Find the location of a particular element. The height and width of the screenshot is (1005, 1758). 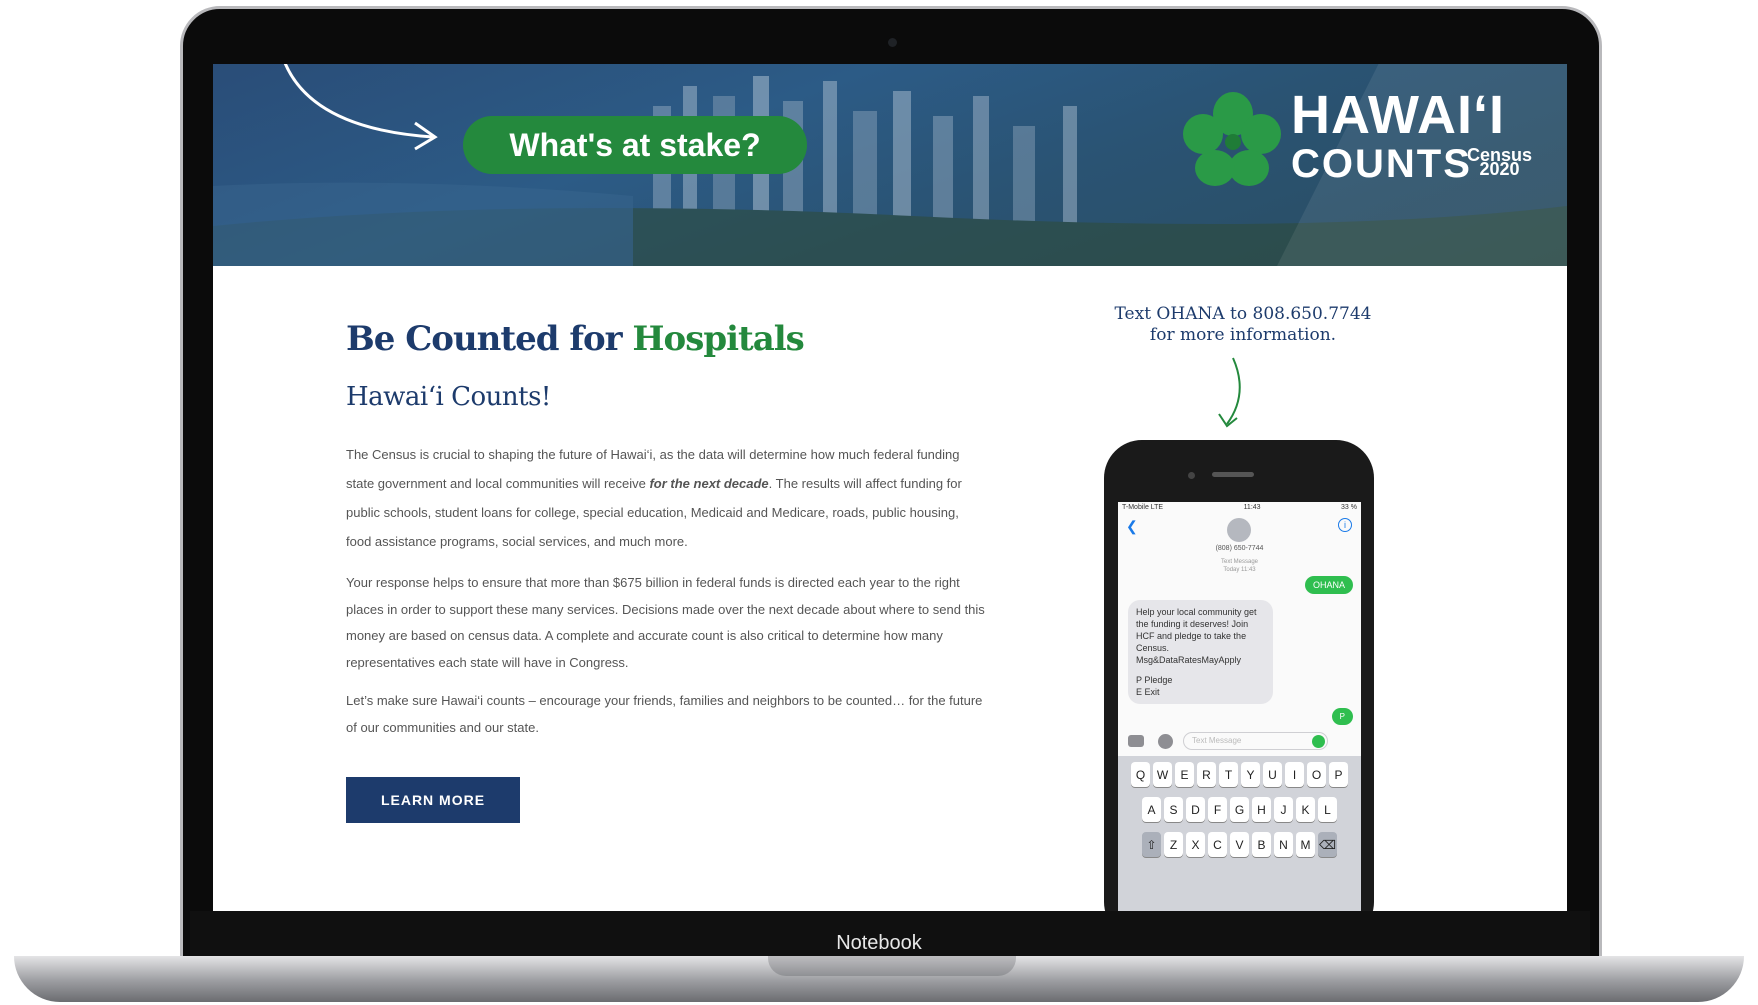

key: O is located at coordinates (1316, 774).